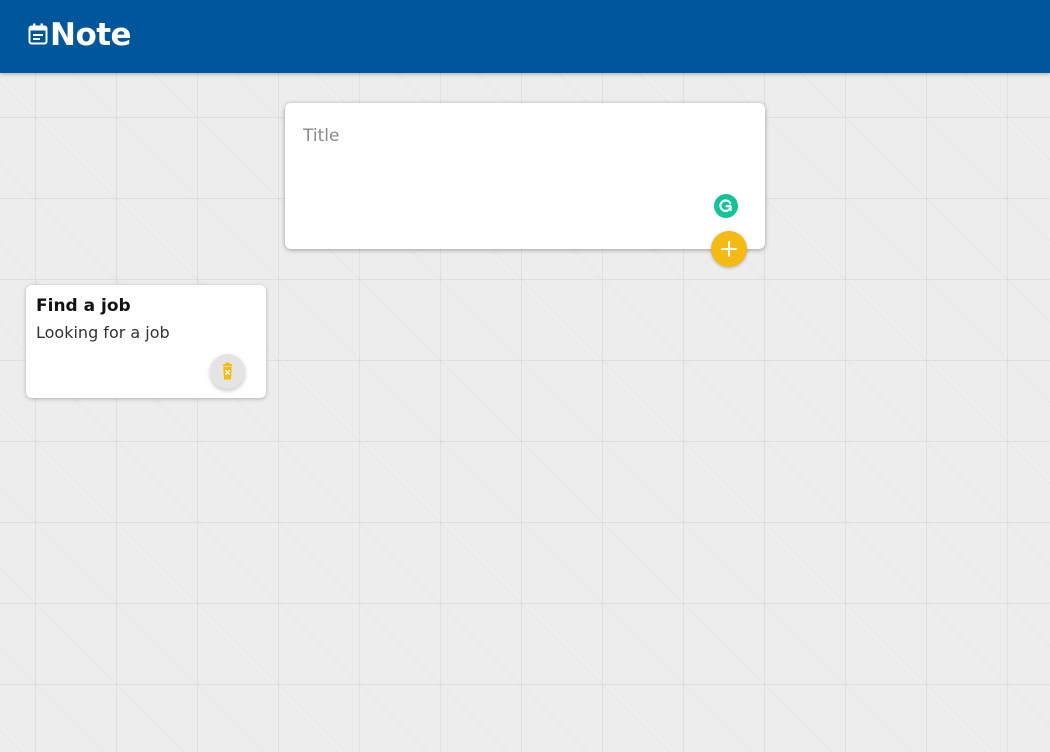 This screenshot has height=752, width=1050. What do you see at coordinates (91, 35) in the screenshot?
I see `app-title: Note` at bounding box center [91, 35].